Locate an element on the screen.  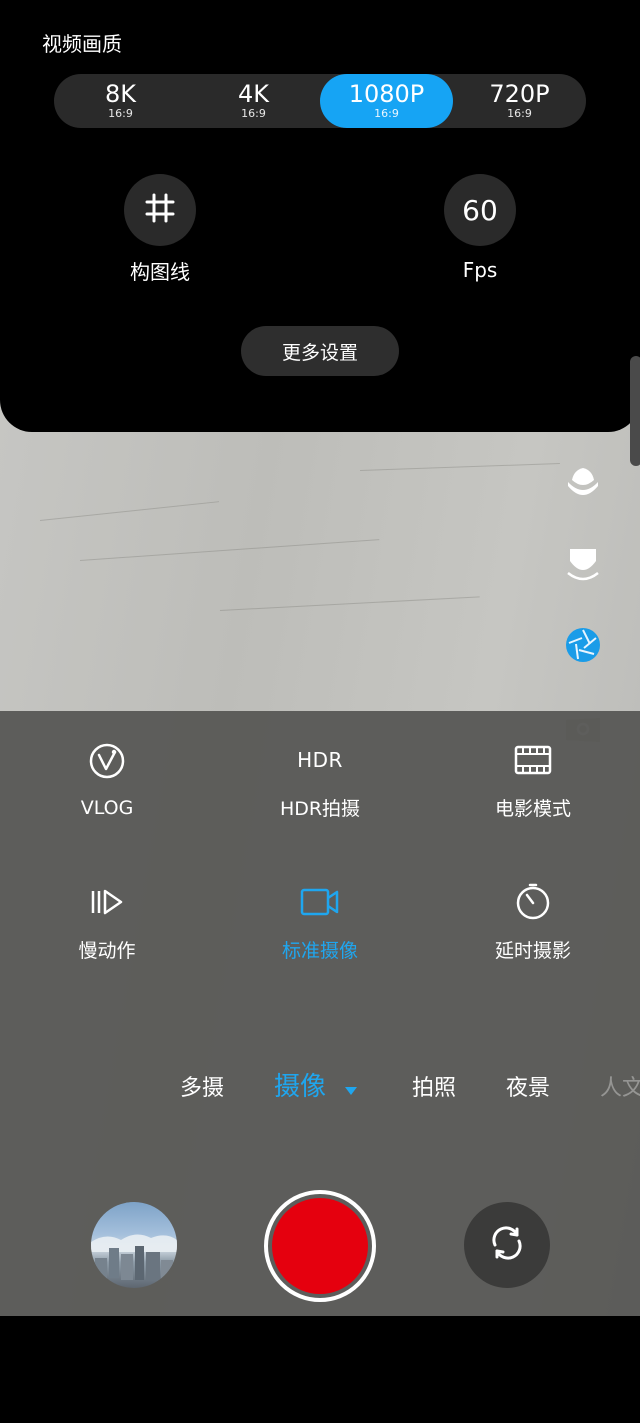
mode-hdr: HDR HDR拍摄 is located at coordinates (320, 766).